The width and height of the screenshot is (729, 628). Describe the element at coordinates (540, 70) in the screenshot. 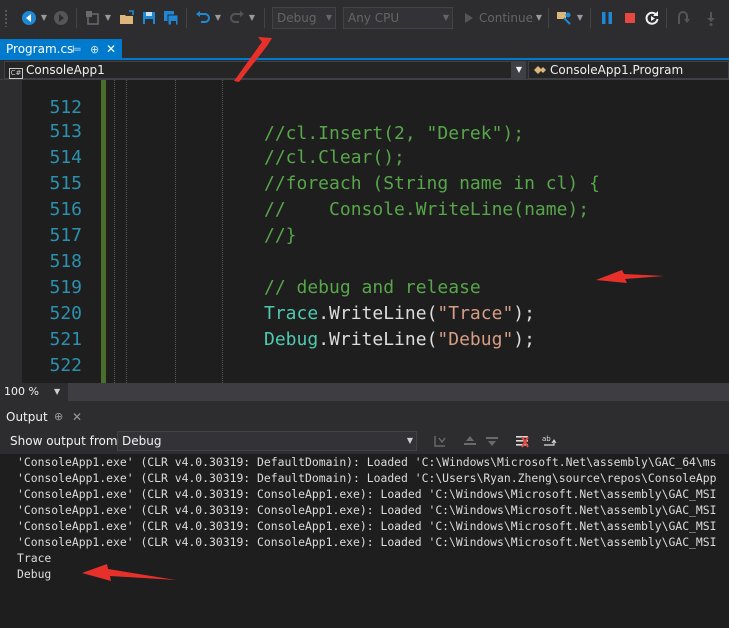

I see `class-icon` at that location.